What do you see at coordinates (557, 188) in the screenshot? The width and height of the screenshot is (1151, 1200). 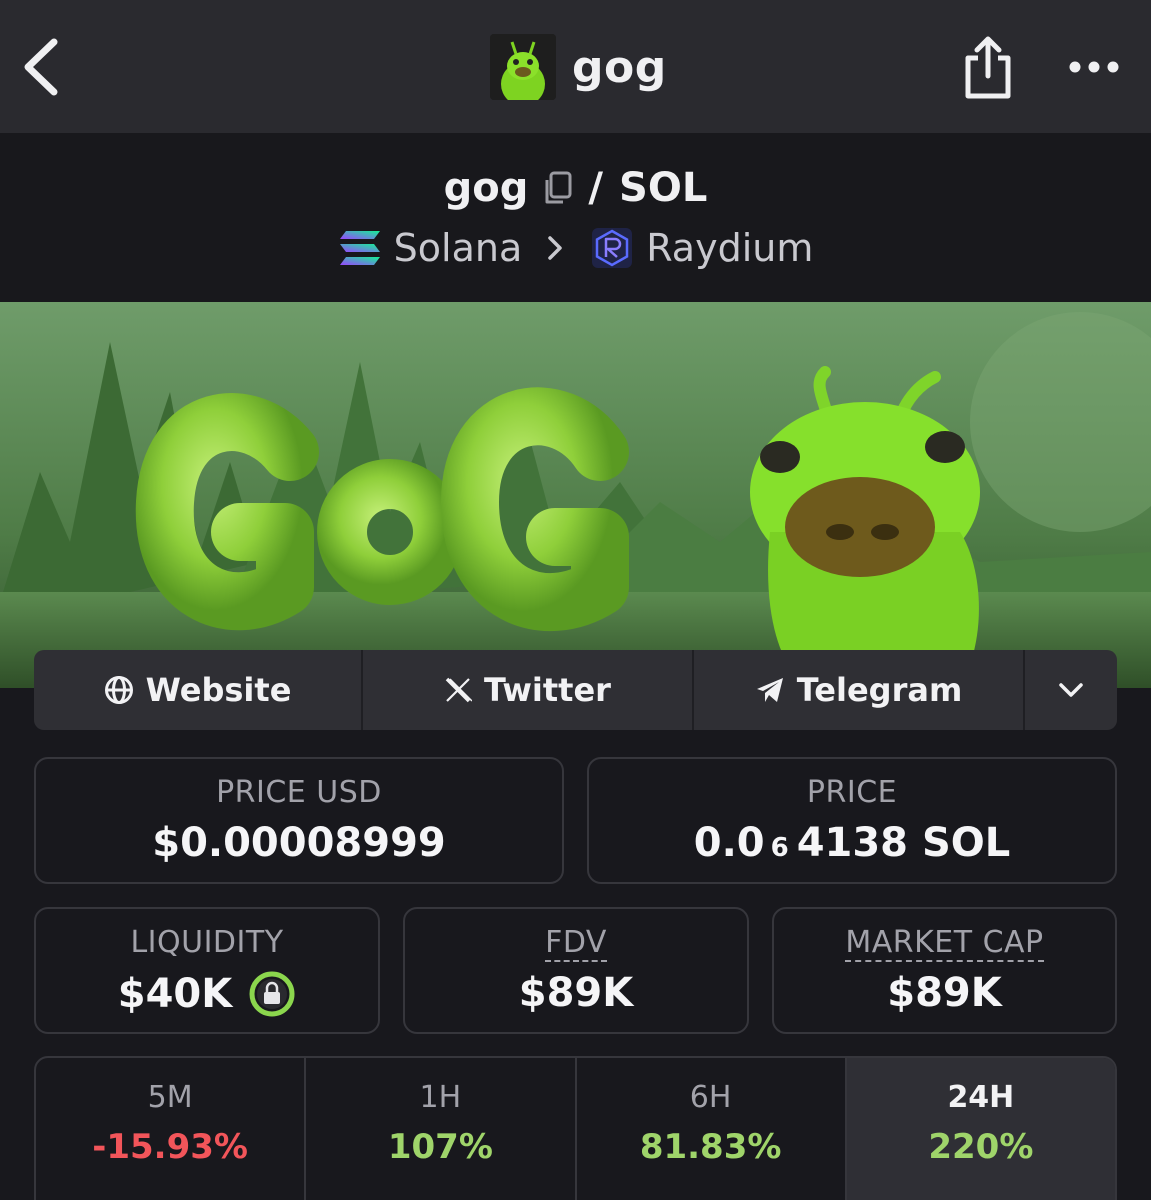 I see `copy-icon` at bounding box center [557, 188].